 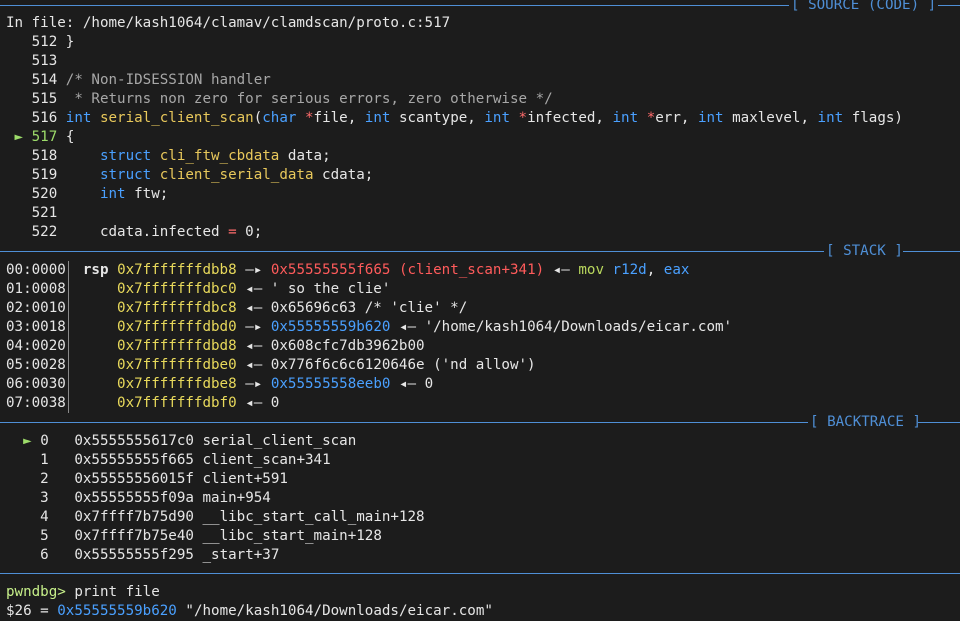 I want to click on backtrace-section-header: [ BACKTRACE ], so click(x=480, y=422).